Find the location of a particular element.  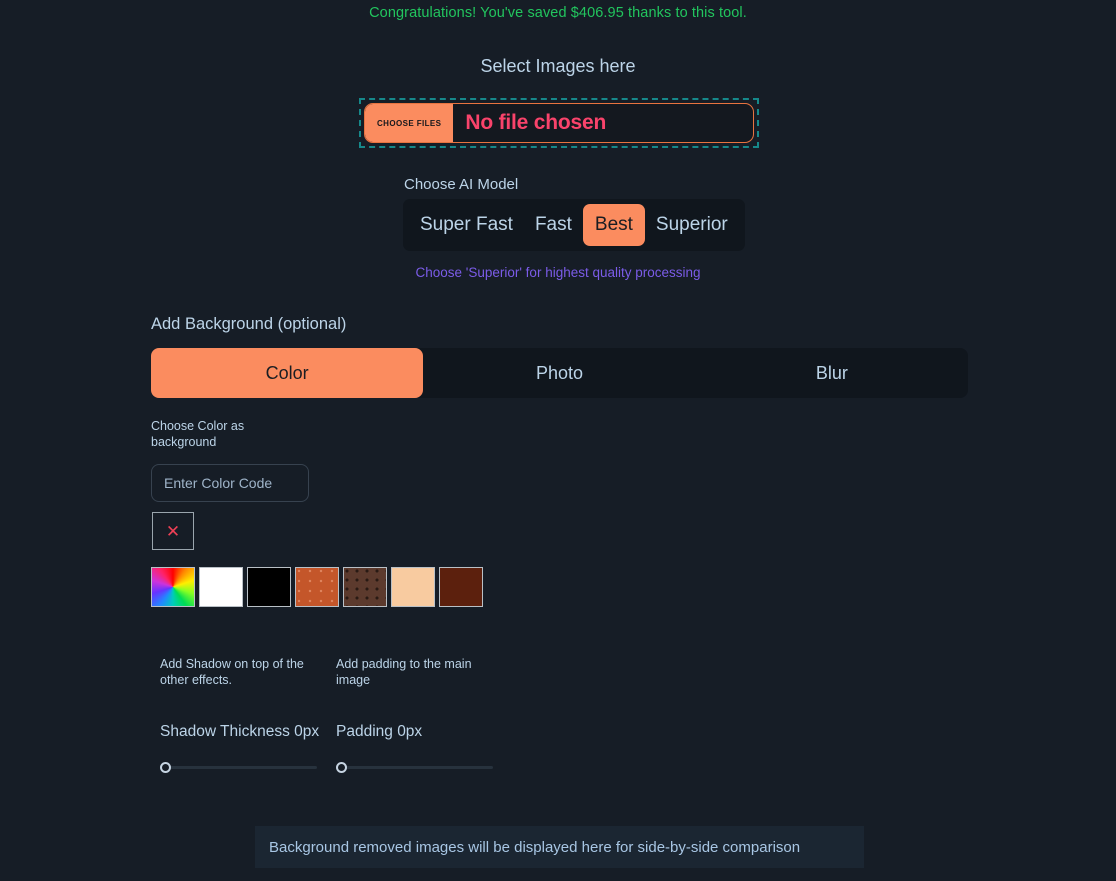

swatch-dark-red-brown is located at coordinates (461, 587).